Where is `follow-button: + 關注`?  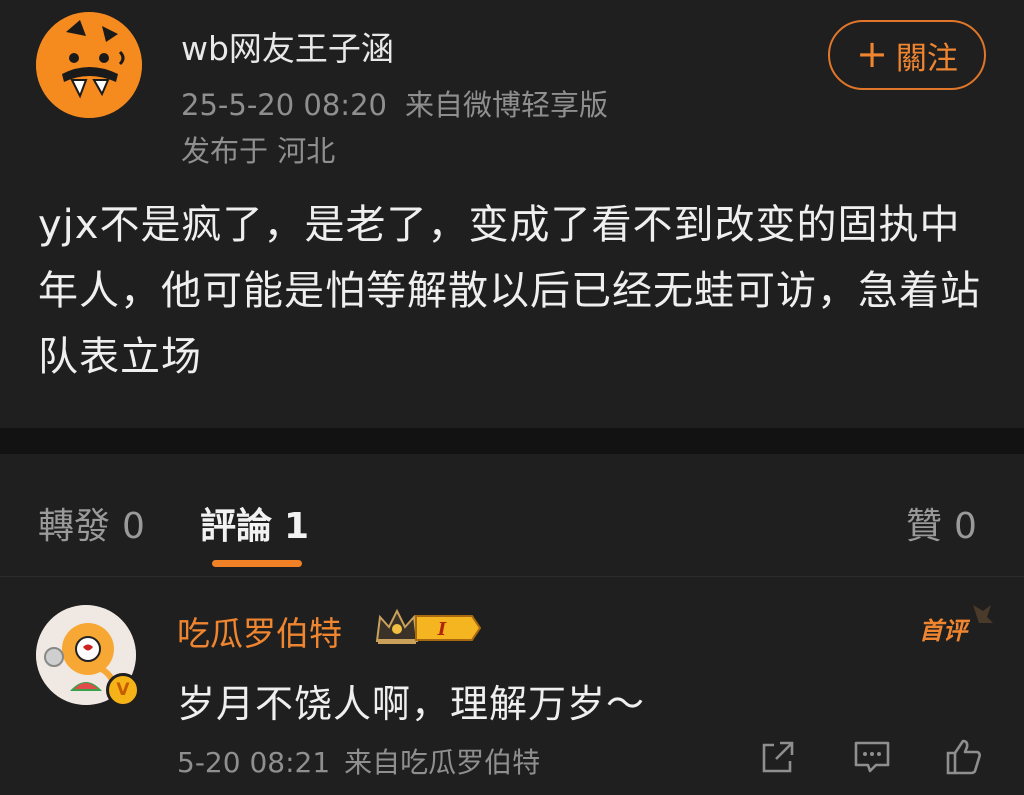 follow-button: + 關注 is located at coordinates (907, 55).